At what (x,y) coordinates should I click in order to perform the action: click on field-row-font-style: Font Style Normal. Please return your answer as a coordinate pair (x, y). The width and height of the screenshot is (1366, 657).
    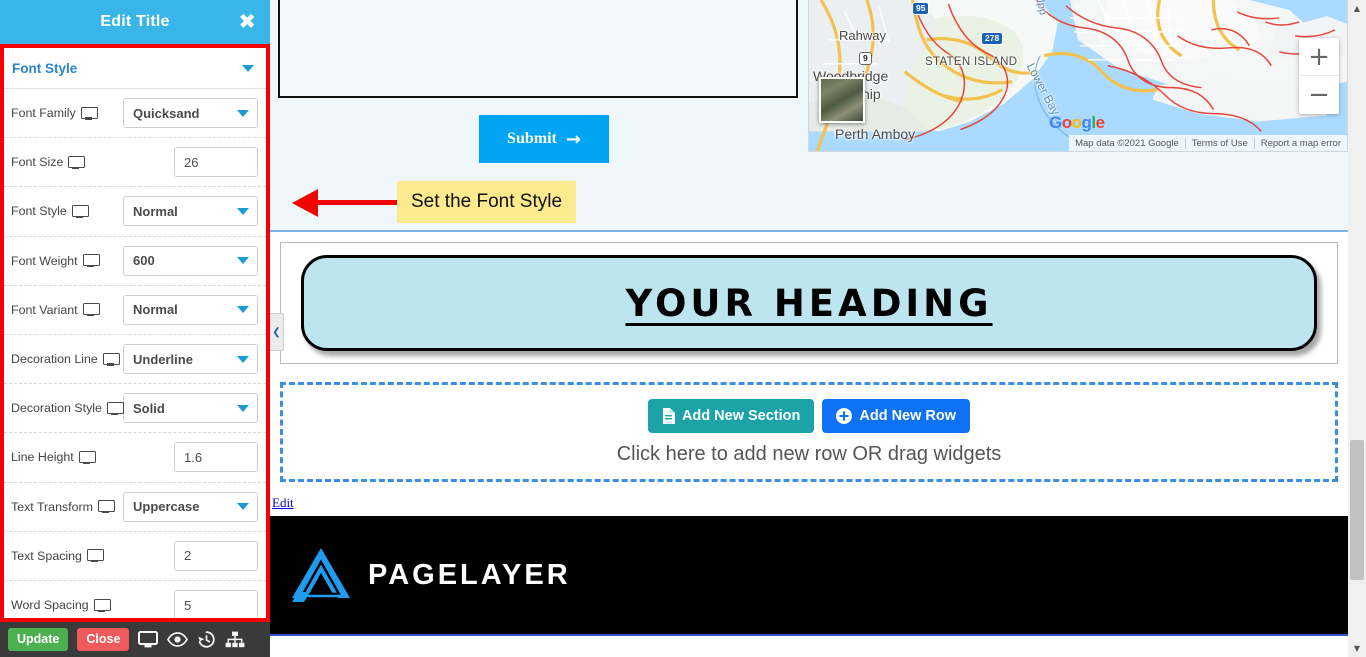
    Looking at the image, I should click on (135, 212).